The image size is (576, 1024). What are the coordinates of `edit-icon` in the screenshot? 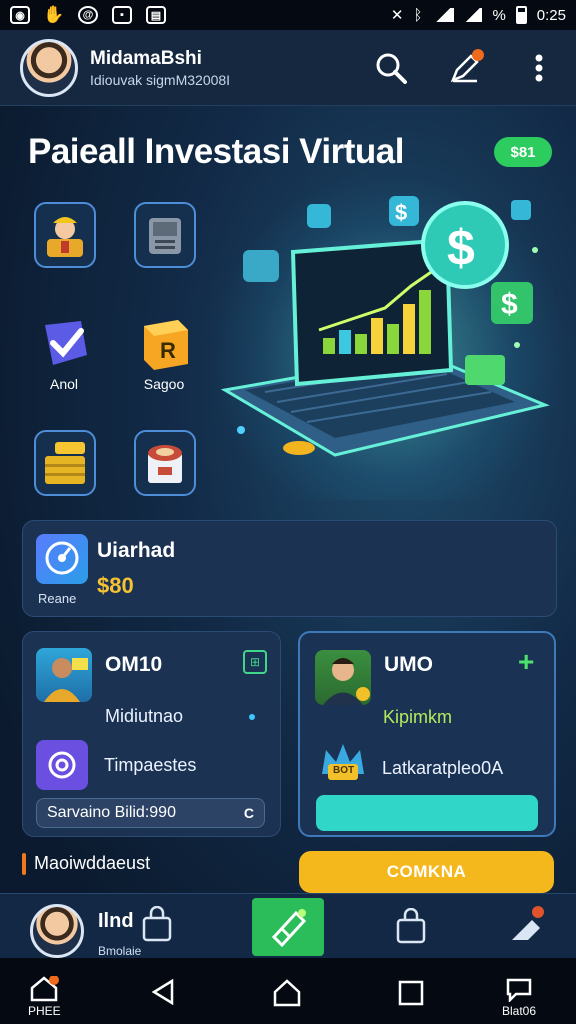 It's located at (466, 66).